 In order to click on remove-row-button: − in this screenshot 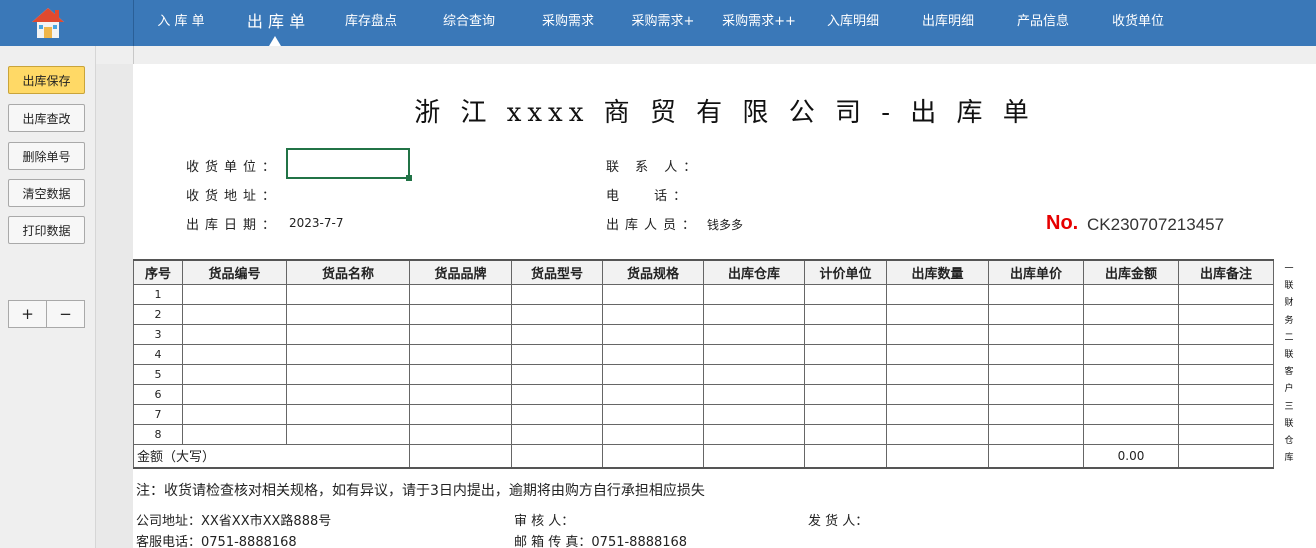, I will do `click(65, 314)`.